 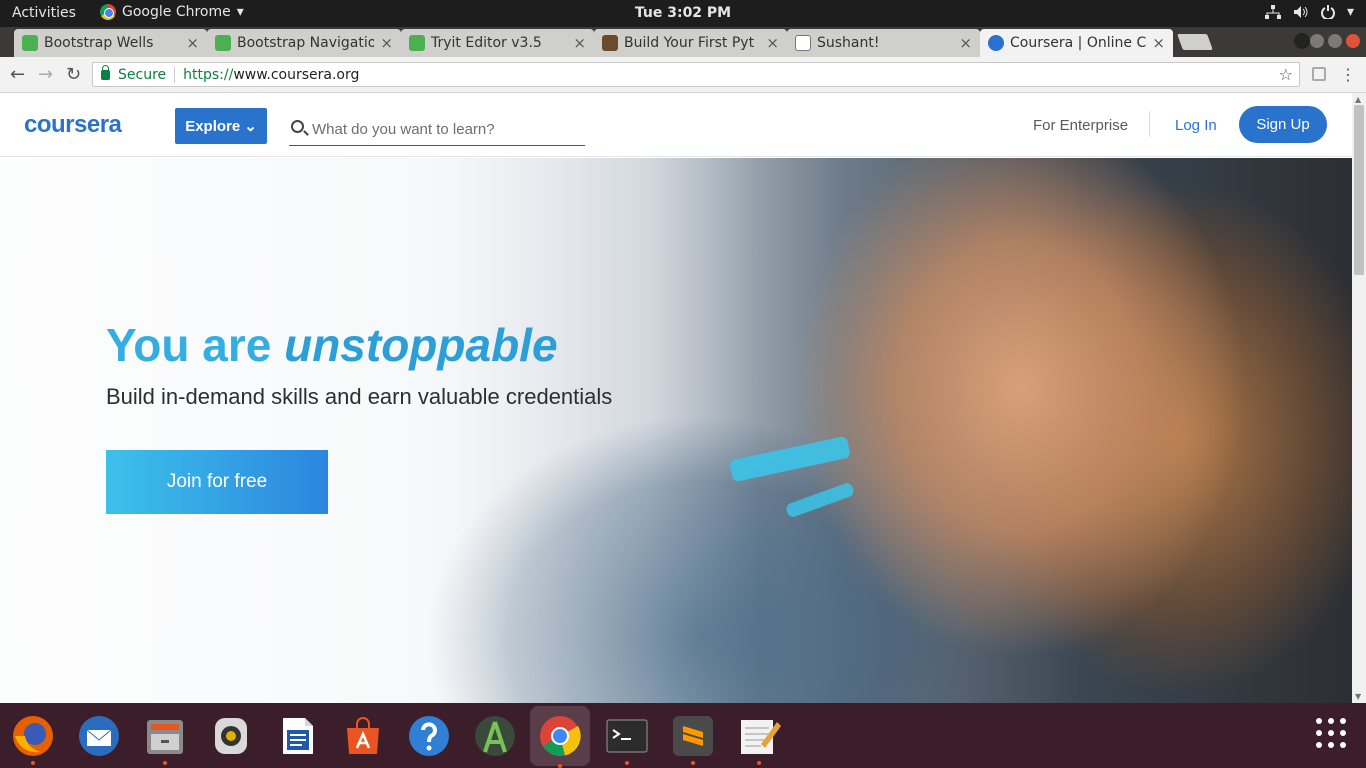 I want to click on dock-thunderbird, so click(x=99, y=736).